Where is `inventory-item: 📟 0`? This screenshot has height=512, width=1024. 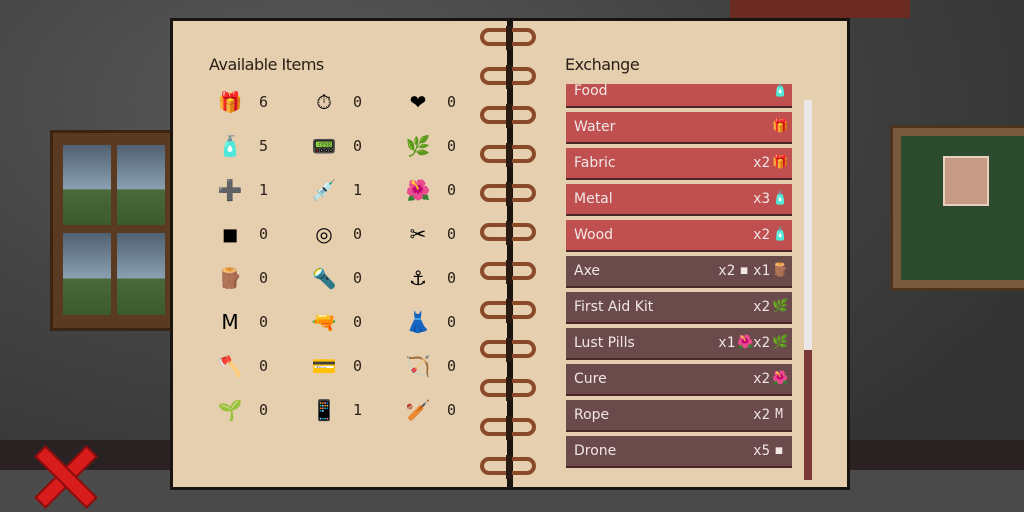
inventory-item: 📟 0 is located at coordinates (349, 146).